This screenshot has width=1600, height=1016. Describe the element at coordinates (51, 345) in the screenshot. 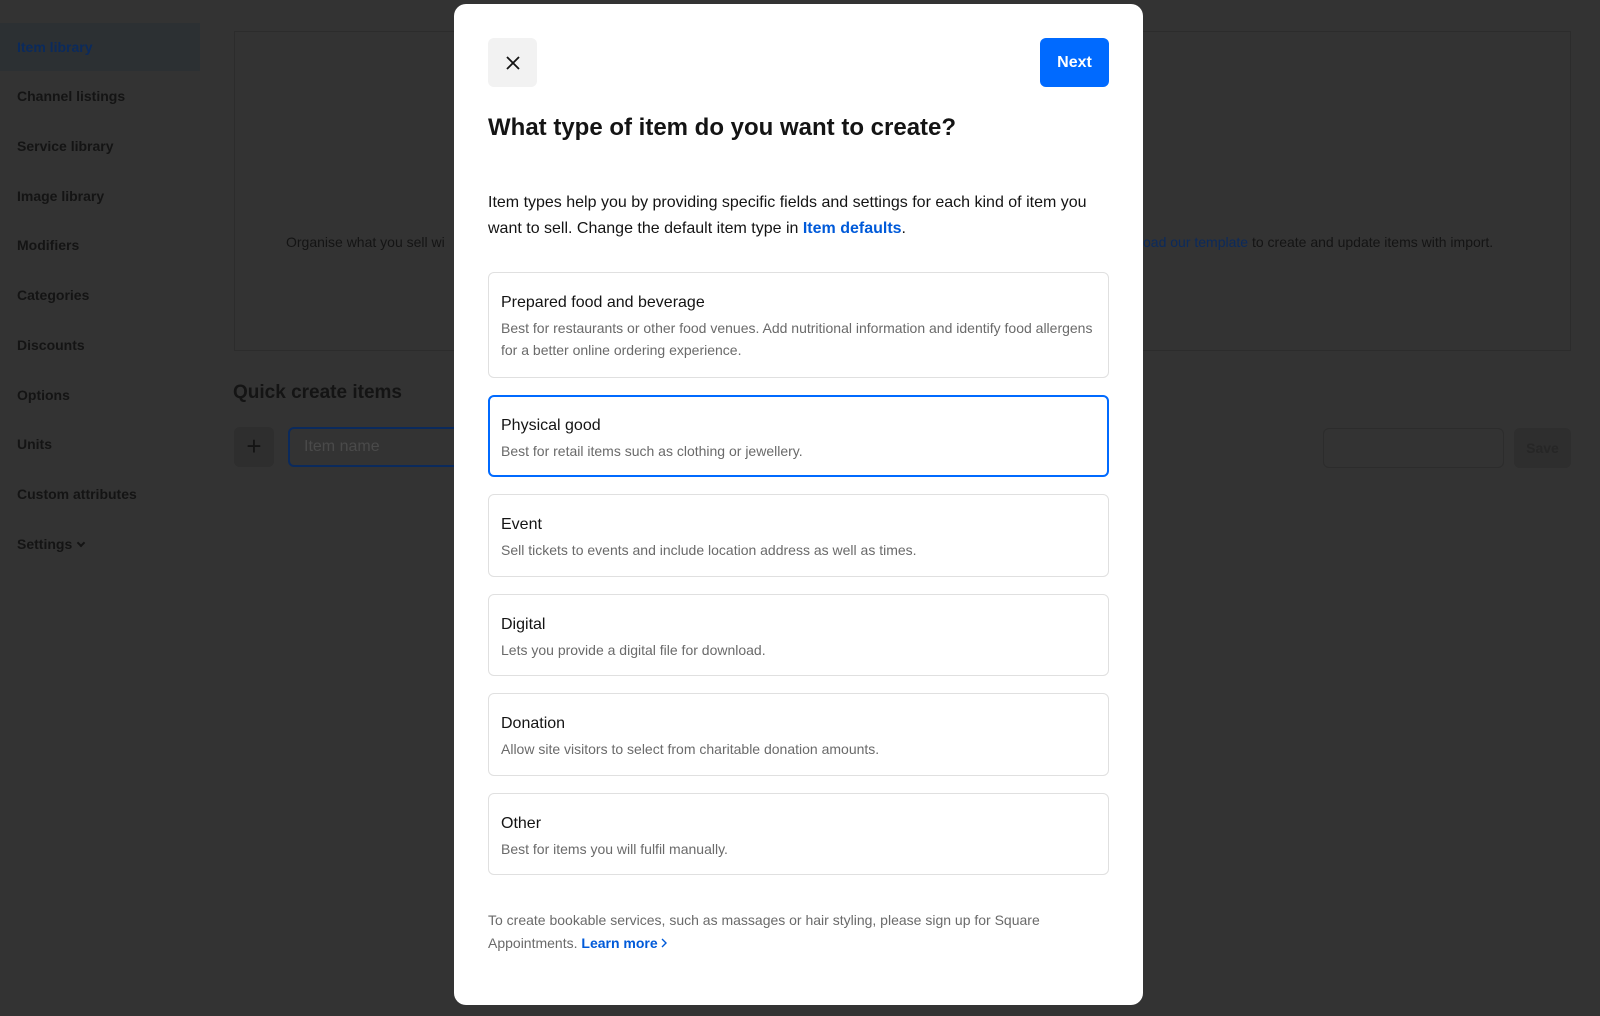

I see `sidebar-item-label: Discounts` at that location.